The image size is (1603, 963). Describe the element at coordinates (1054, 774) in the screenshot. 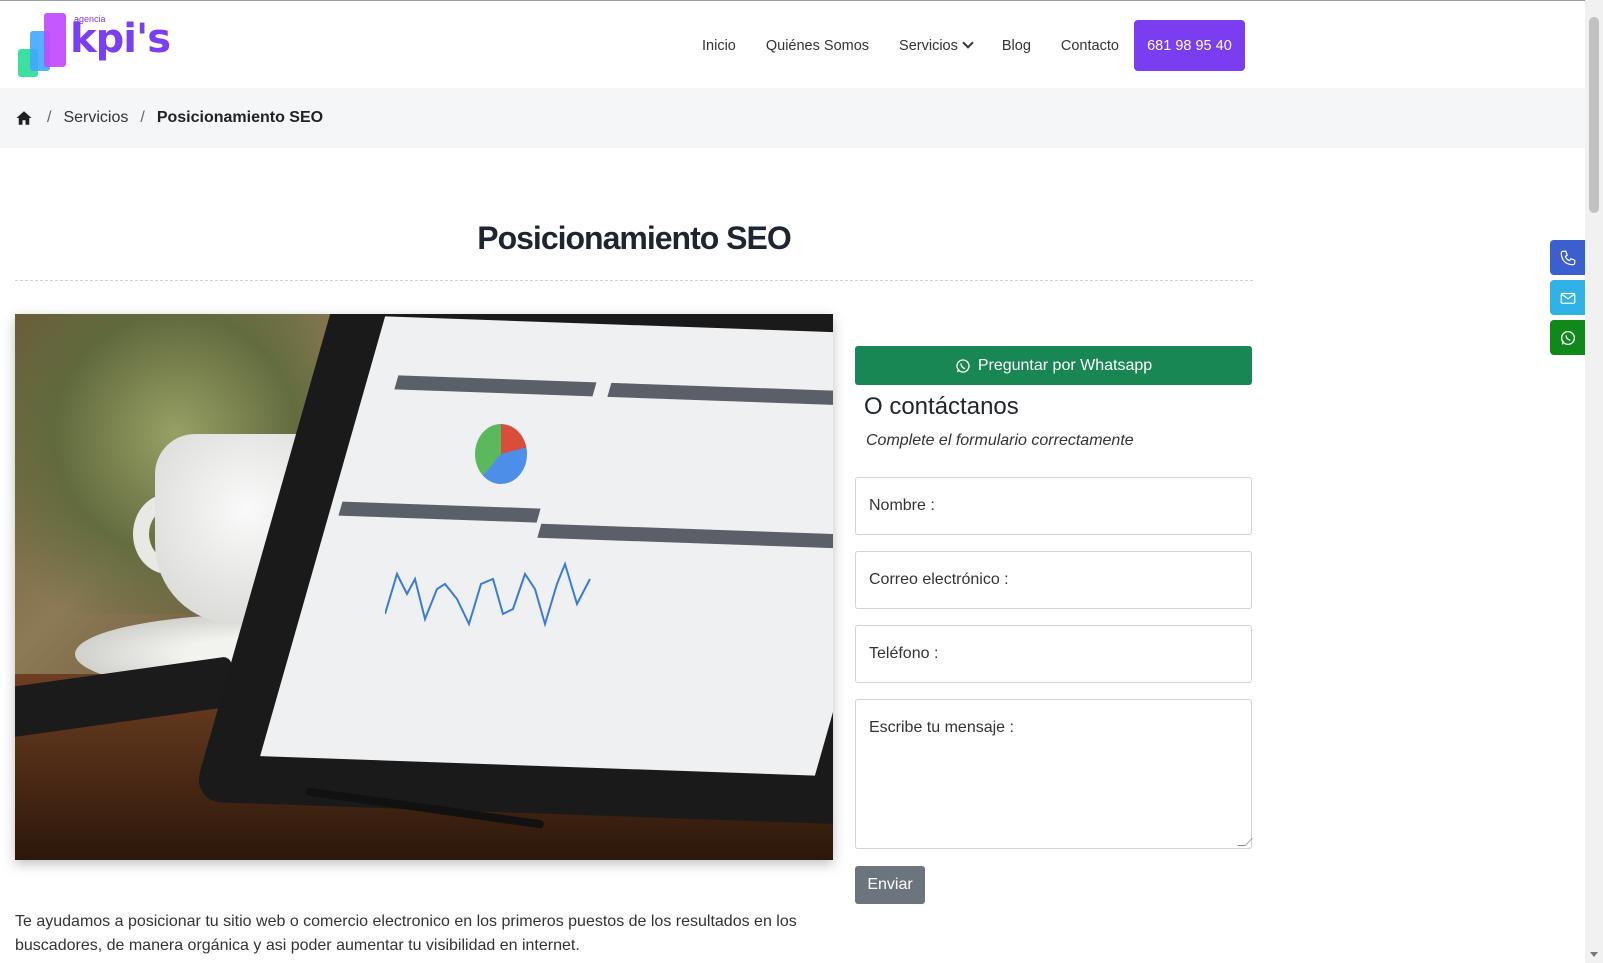

I see `message-field: Escribe tu mensaje :` at that location.